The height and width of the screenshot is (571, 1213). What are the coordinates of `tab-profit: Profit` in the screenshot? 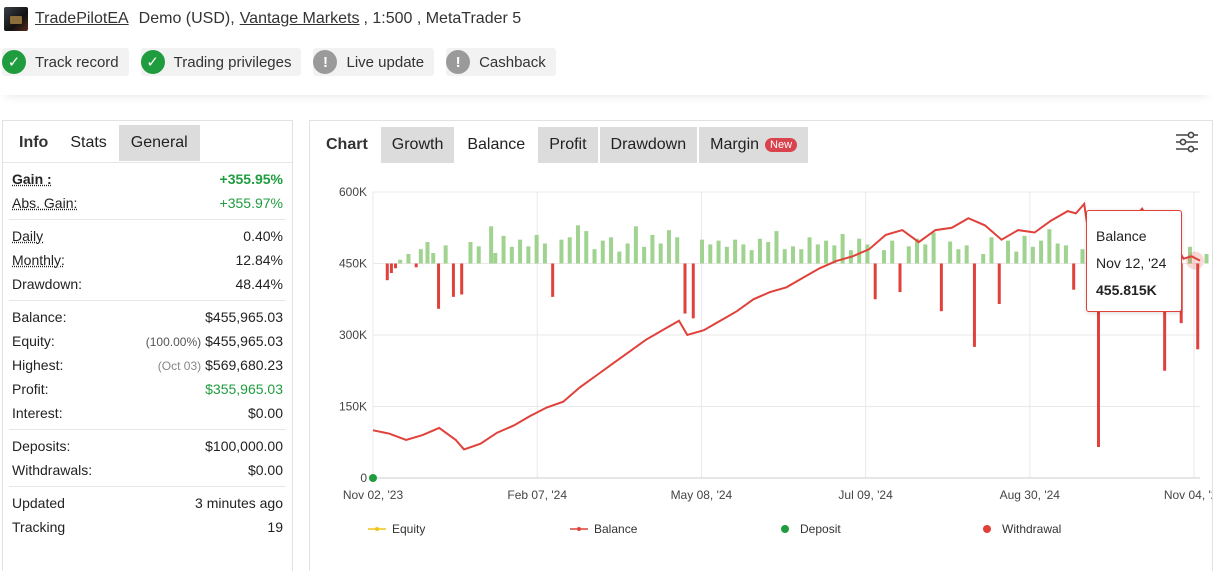 It's located at (568, 145).